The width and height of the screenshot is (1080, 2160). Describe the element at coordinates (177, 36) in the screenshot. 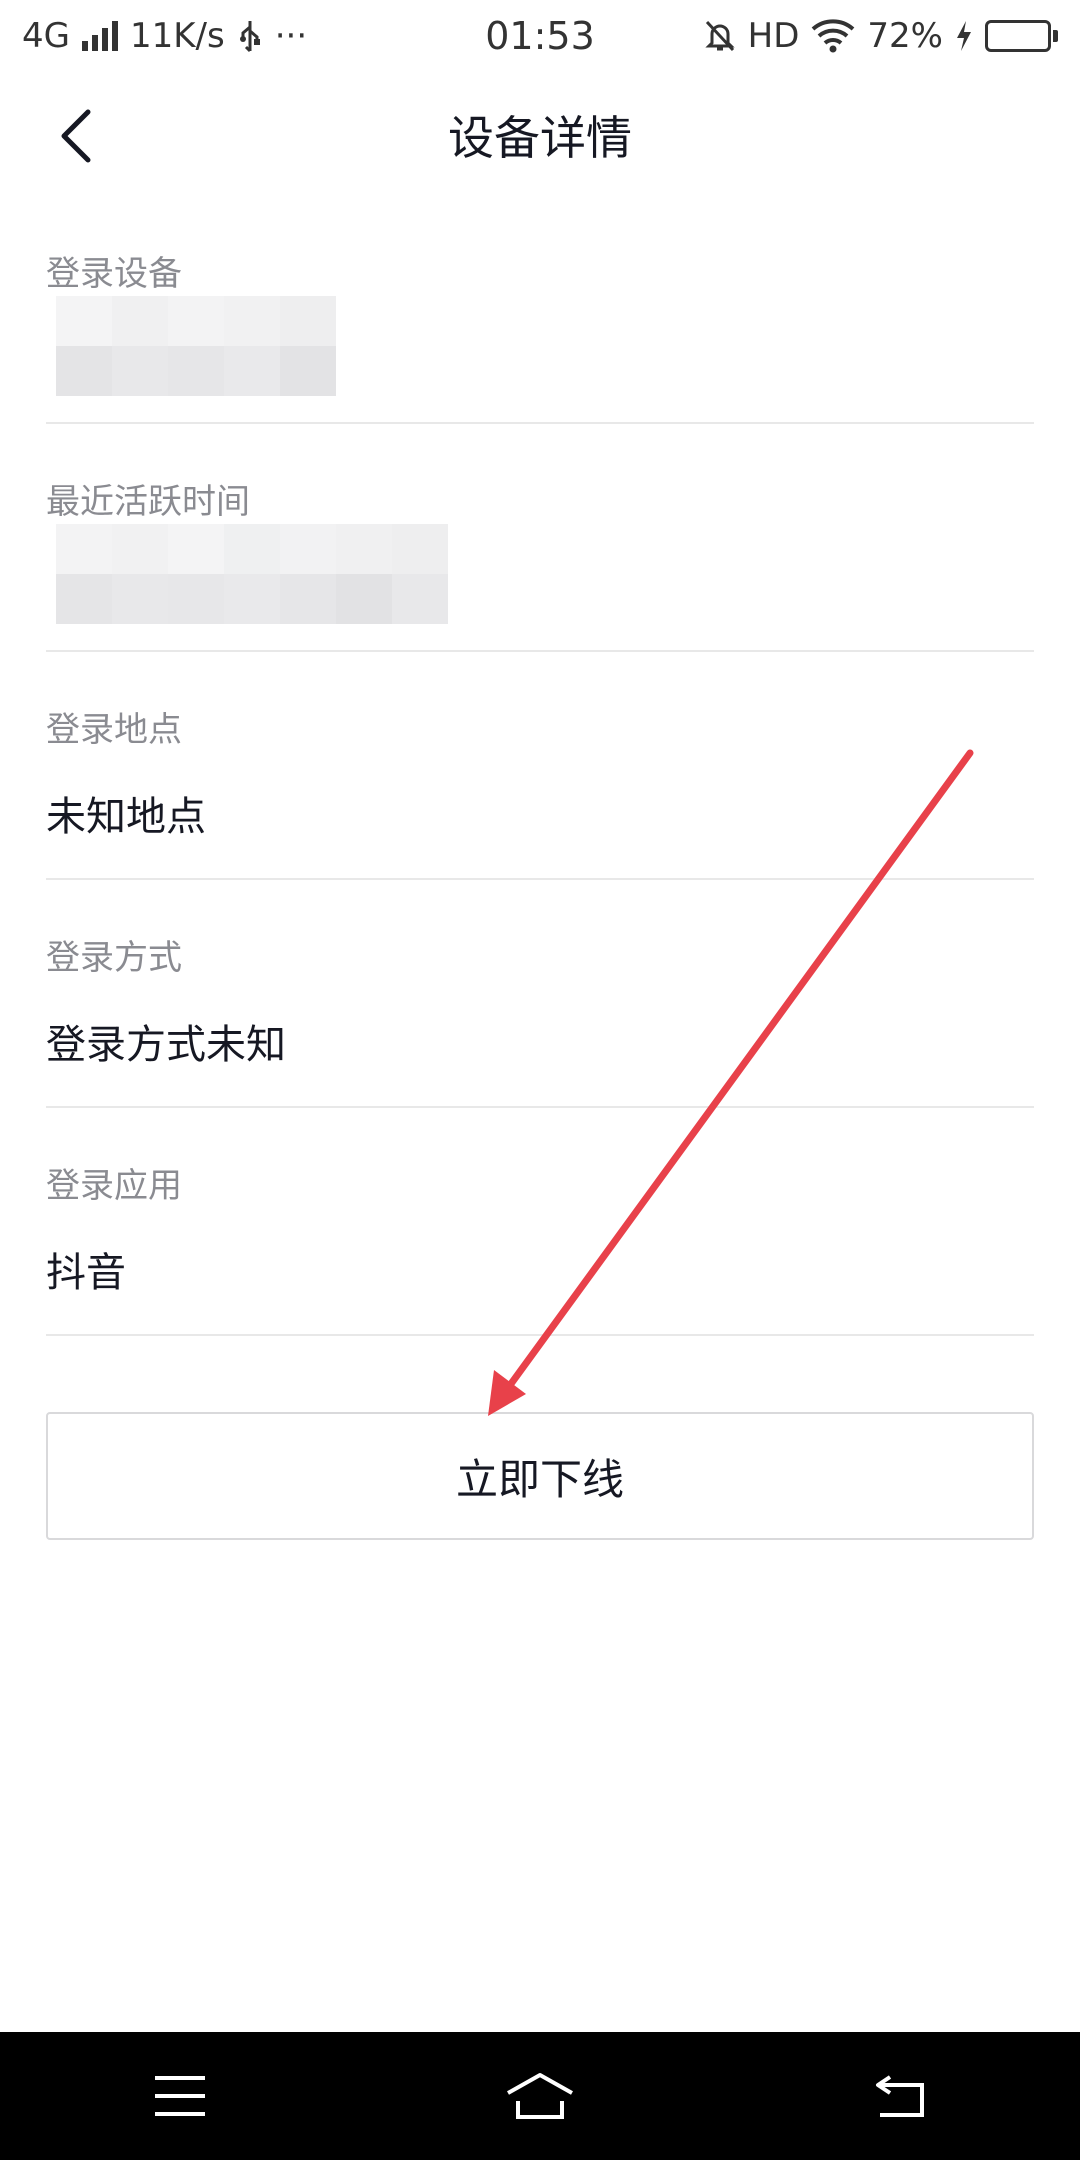

I see `network-speed: 11K/s` at that location.